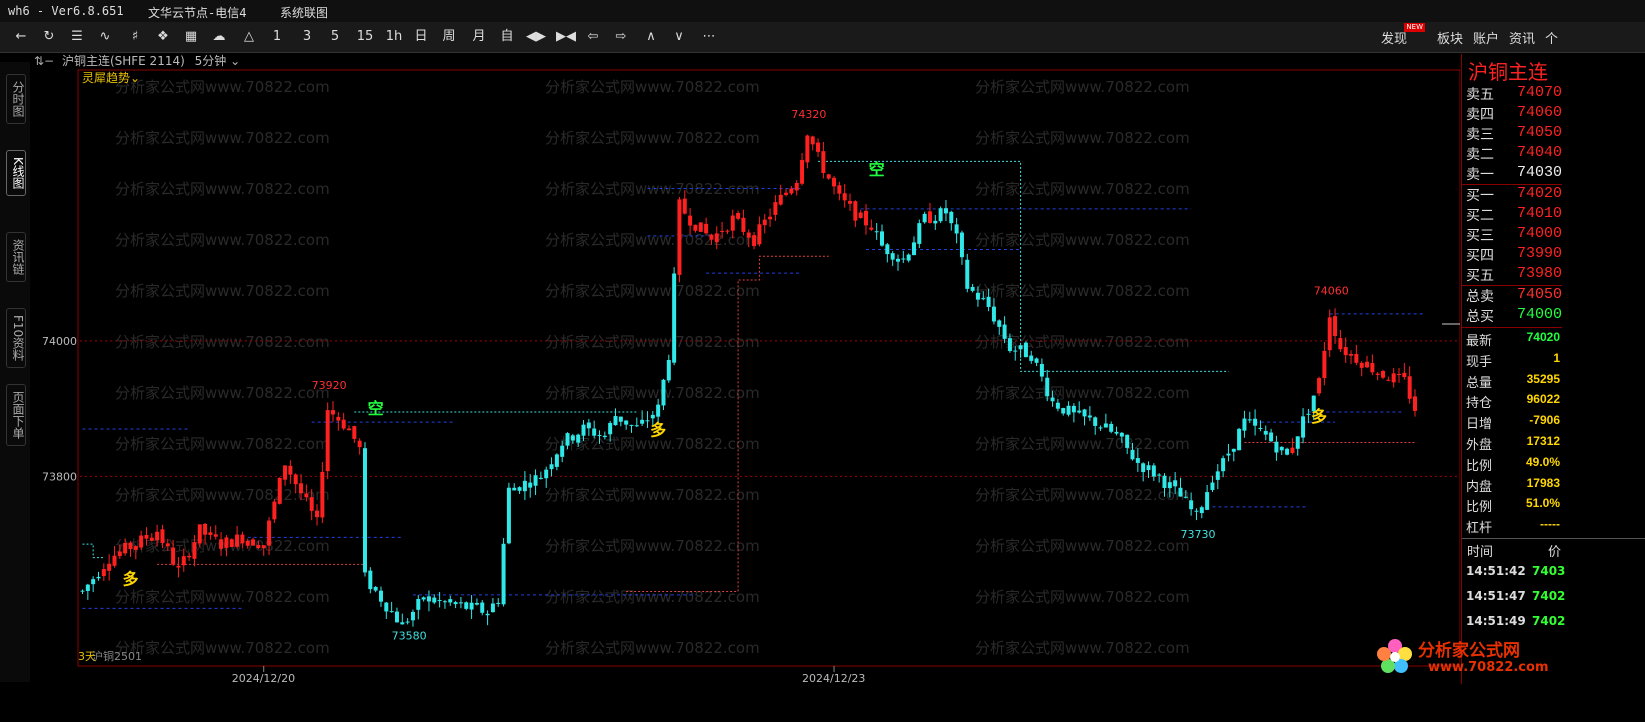 The width and height of the screenshot is (1645, 722). Describe the element at coordinates (658, 430) in the screenshot. I see `trend-signal: 多` at that location.